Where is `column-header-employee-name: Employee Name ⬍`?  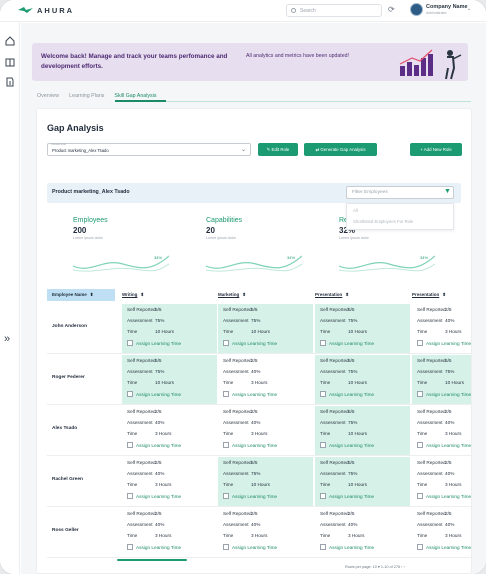
column-header-employee-name: Employee Name ⬍ is located at coordinates (81, 295).